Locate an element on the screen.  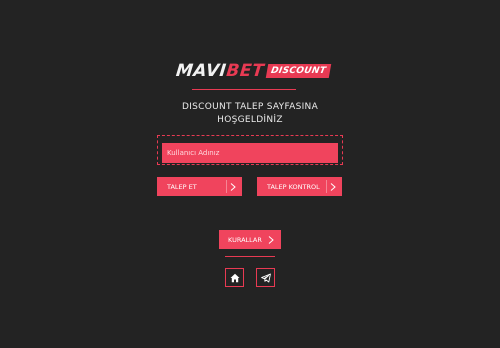
footer-divider is located at coordinates (250, 256).